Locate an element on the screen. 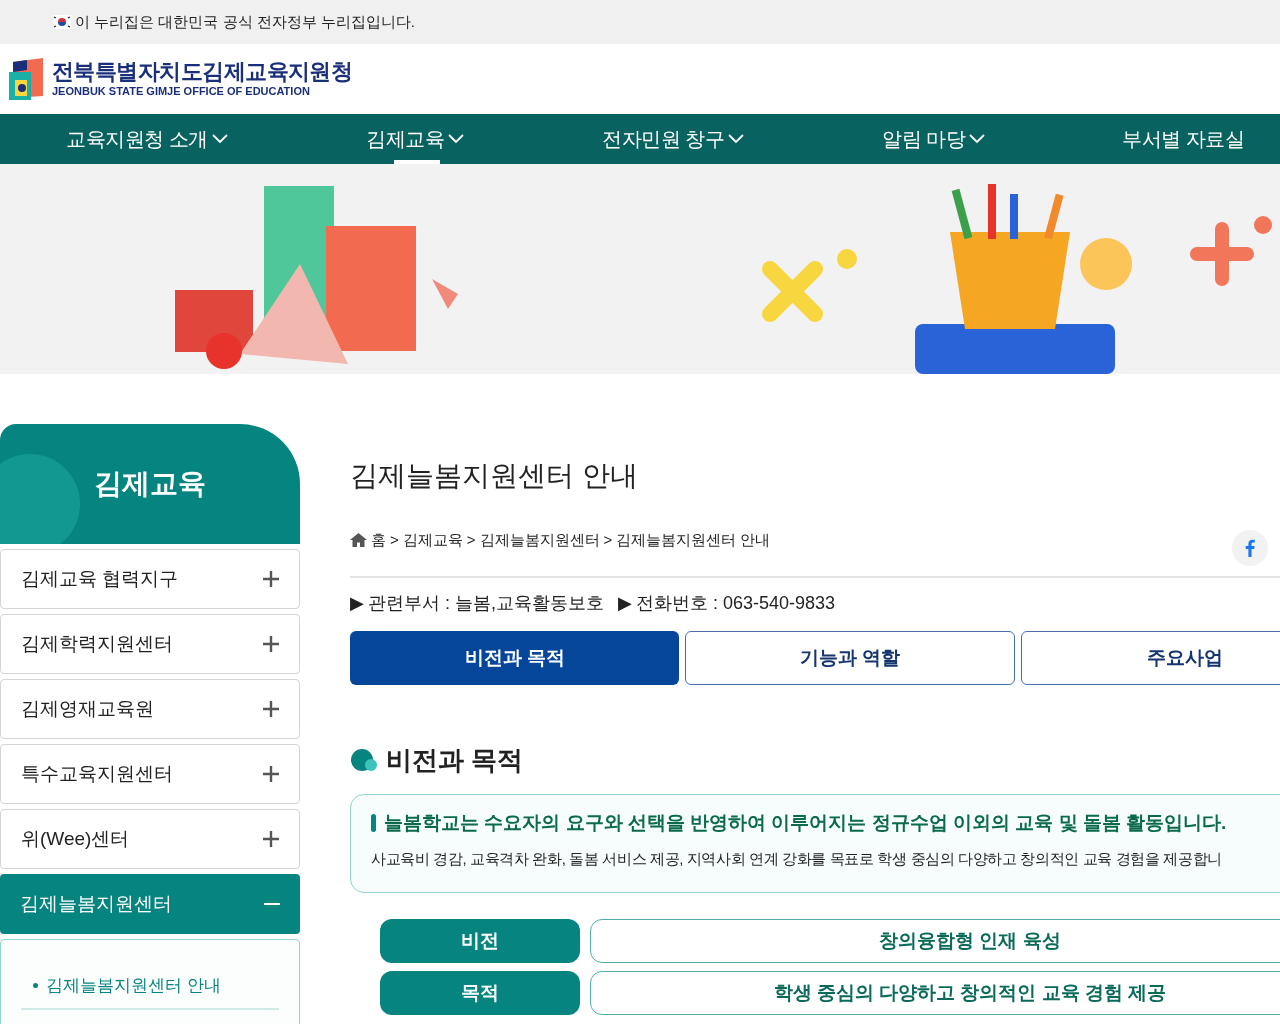  home-icon is located at coordinates (358, 540).